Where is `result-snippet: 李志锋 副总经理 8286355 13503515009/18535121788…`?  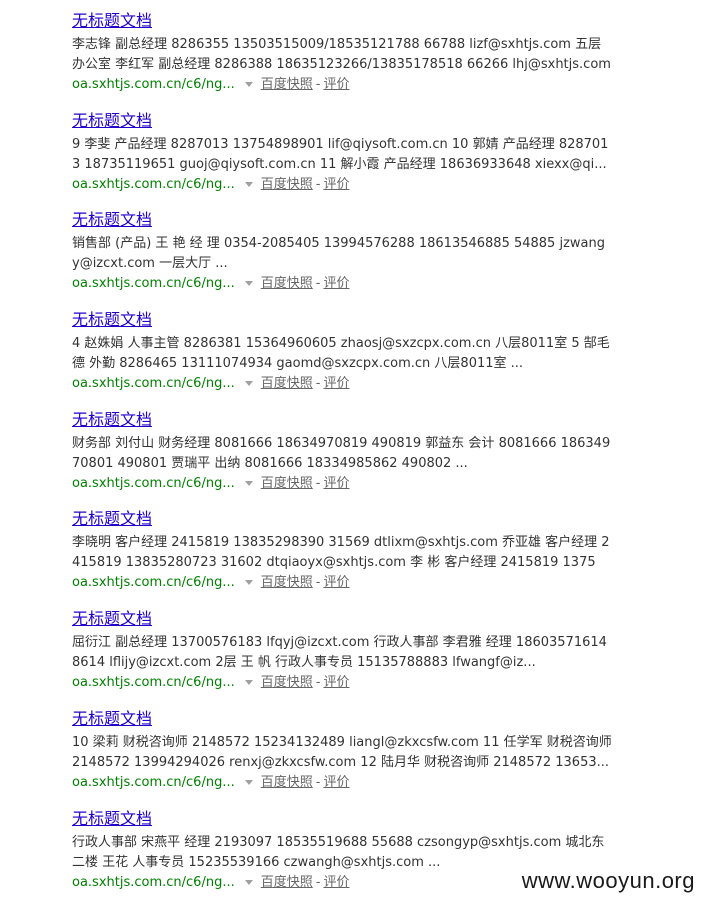
result-snippet: 李志锋 副总经理 8286355 13503515009/18535121788… is located at coordinates (341, 54).